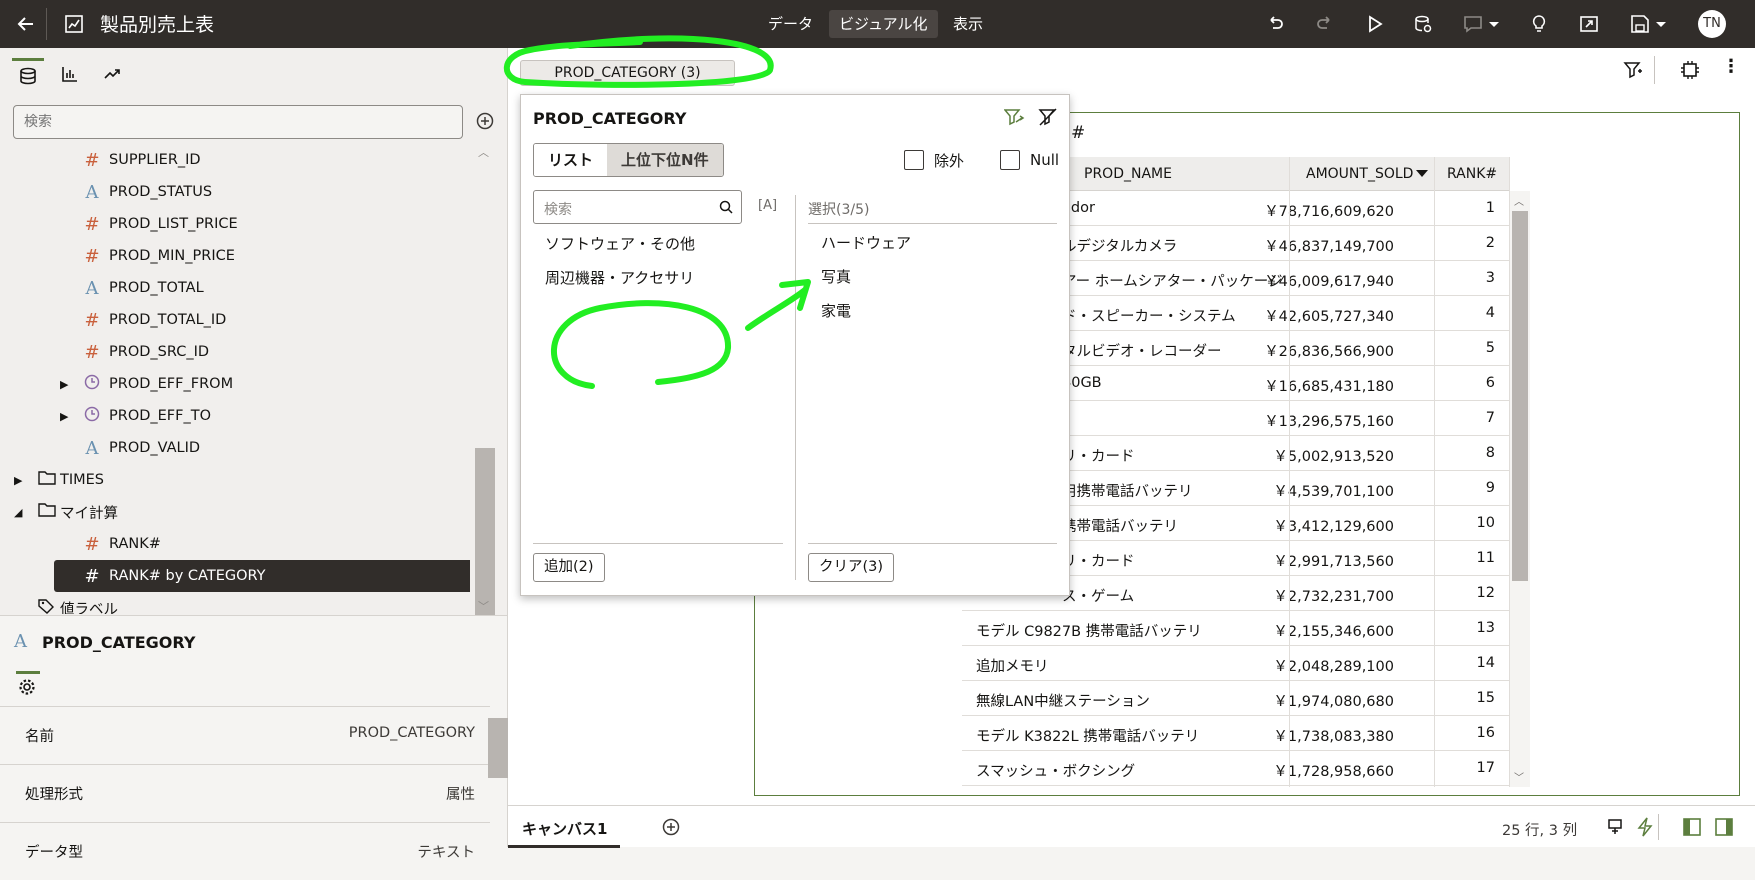 The height and width of the screenshot is (880, 1755). What do you see at coordinates (1520, 396) in the screenshot?
I see `table-scrollbar-thumb` at bounding box center [1520, 396].